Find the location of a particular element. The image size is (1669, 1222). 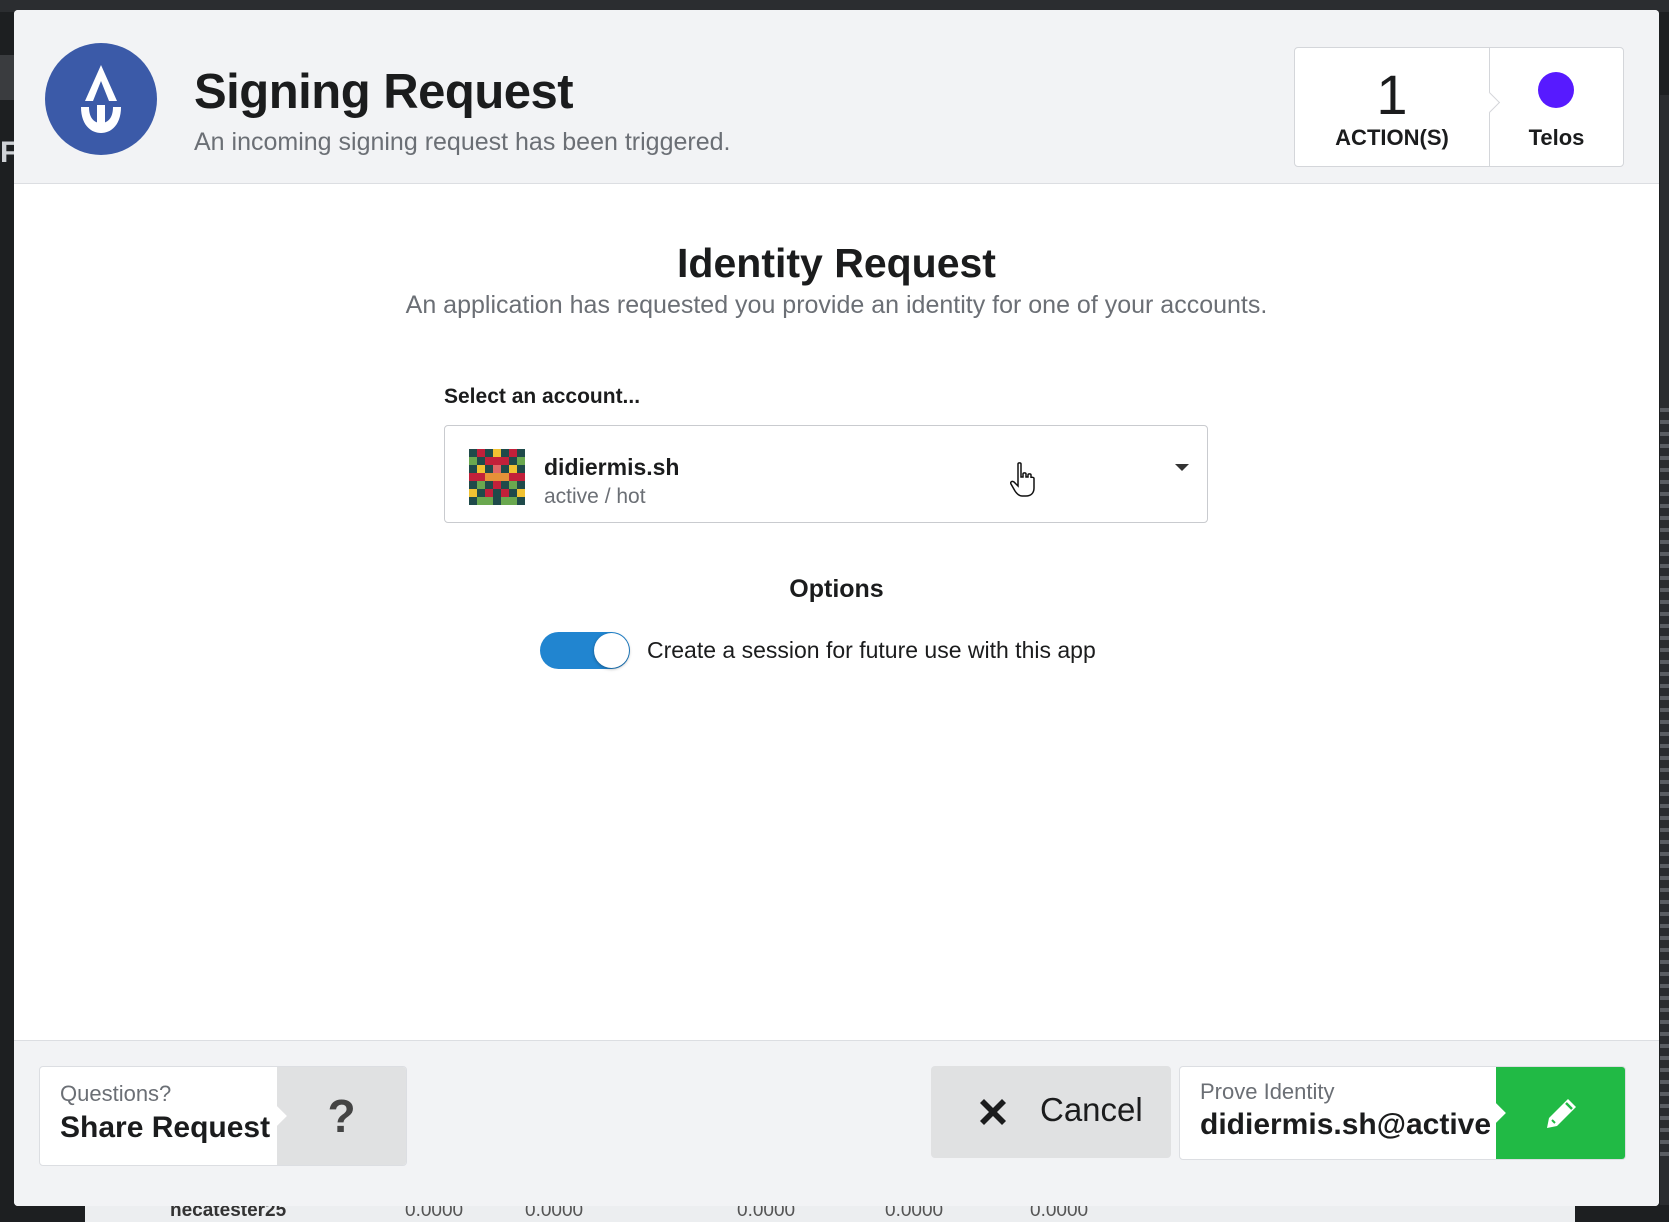

action-count-label: ACTION(S) is located at coordinates (1392, 137).